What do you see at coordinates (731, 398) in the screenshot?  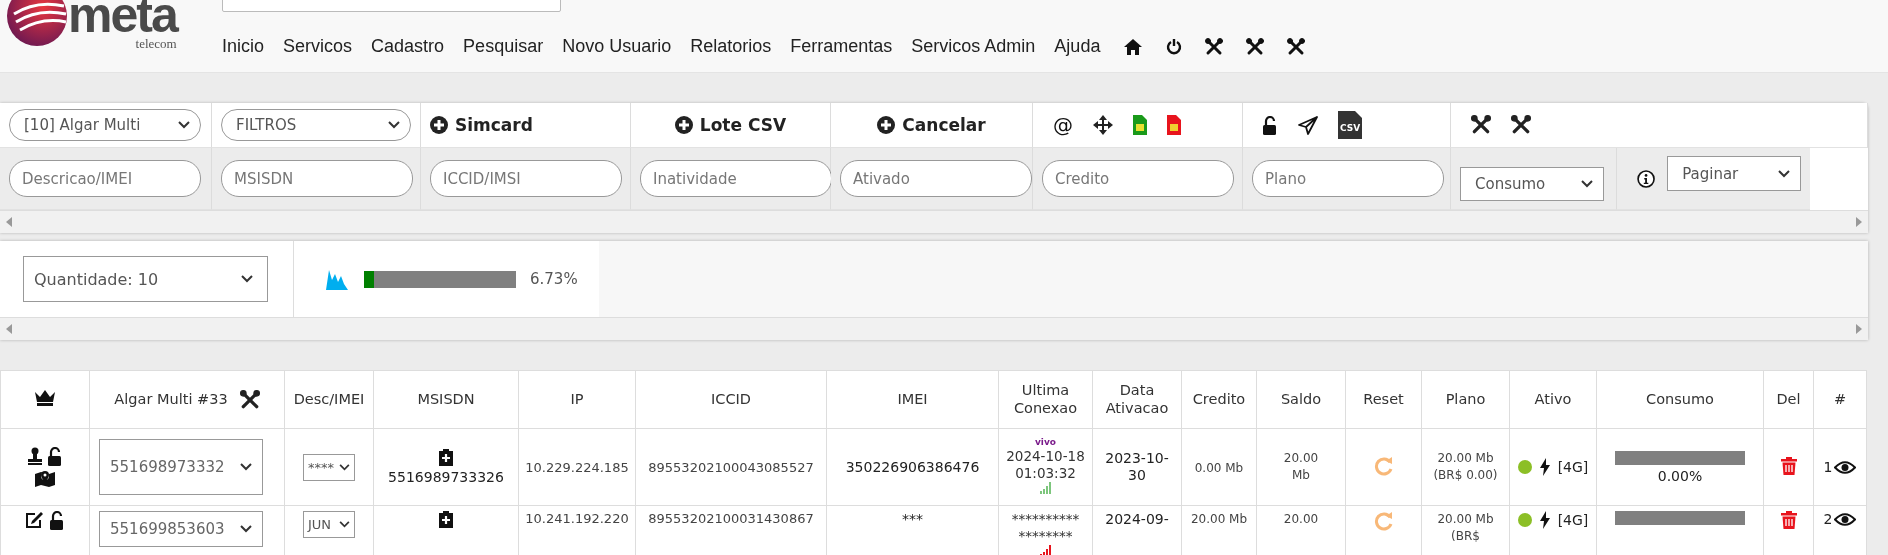 I see `column-header: ICCID` at bounding box center [731, 398].